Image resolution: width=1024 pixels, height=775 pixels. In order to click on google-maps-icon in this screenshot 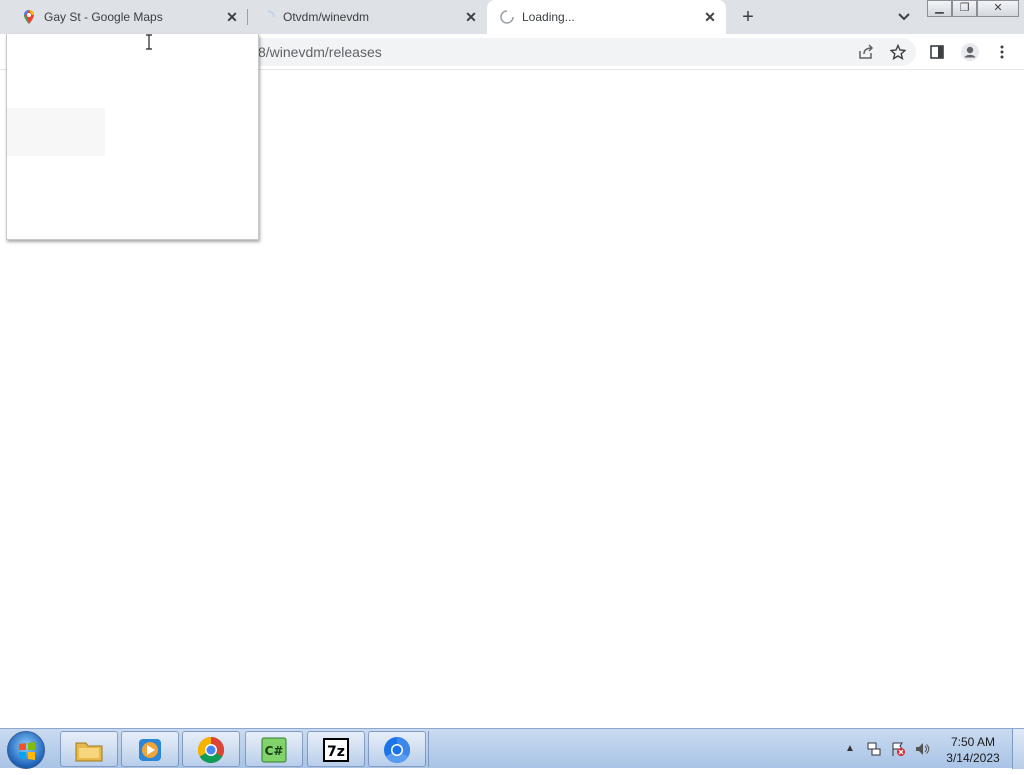, I will do `click(29, 17)`.